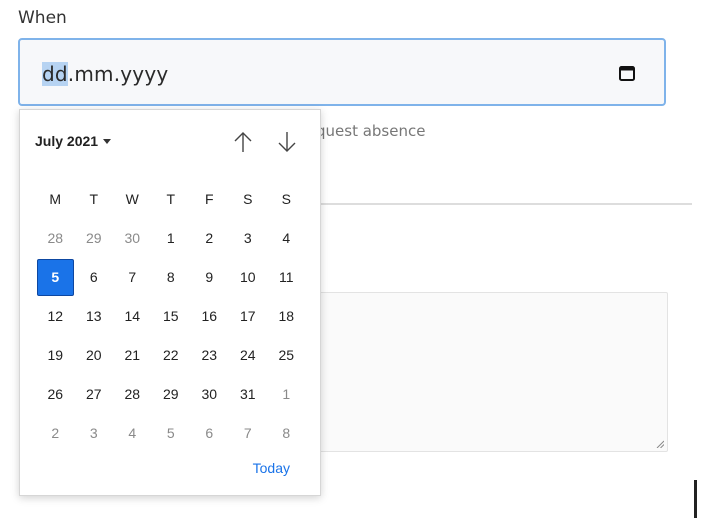  I want to click on day-cell: 26, so click(55, 394).